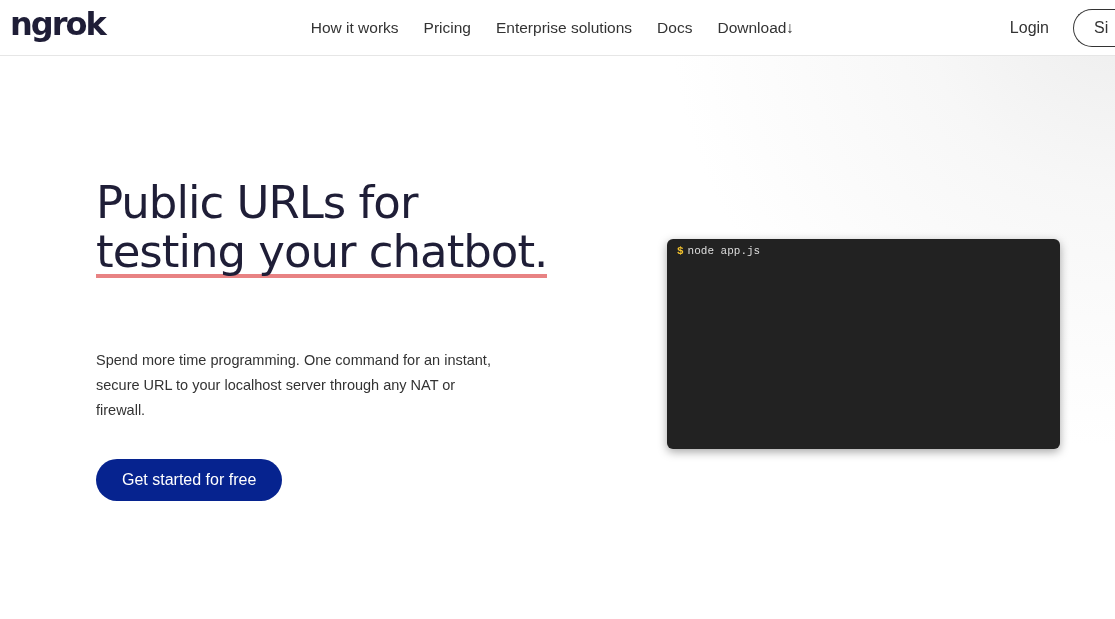 The width and height of the screenshot is (1115, 619). What do you see at coordinates (1094, 27) in the screenshot?
I see `signup-button: Si` at bounding box center [1094, 27].